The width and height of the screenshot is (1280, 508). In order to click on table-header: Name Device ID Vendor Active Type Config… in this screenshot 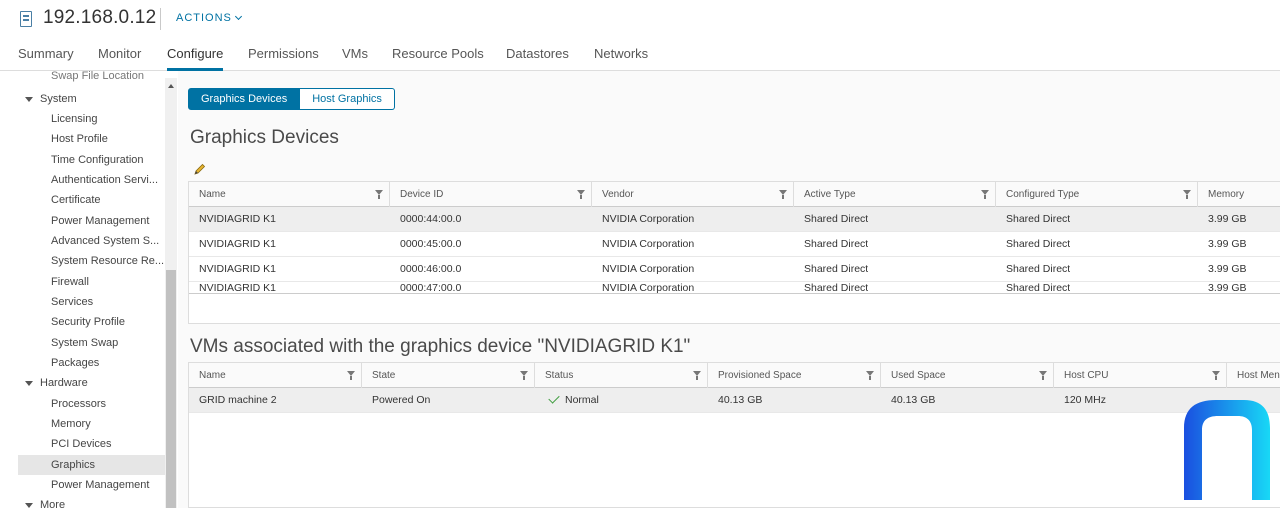, I will do `click(734, 194)`.